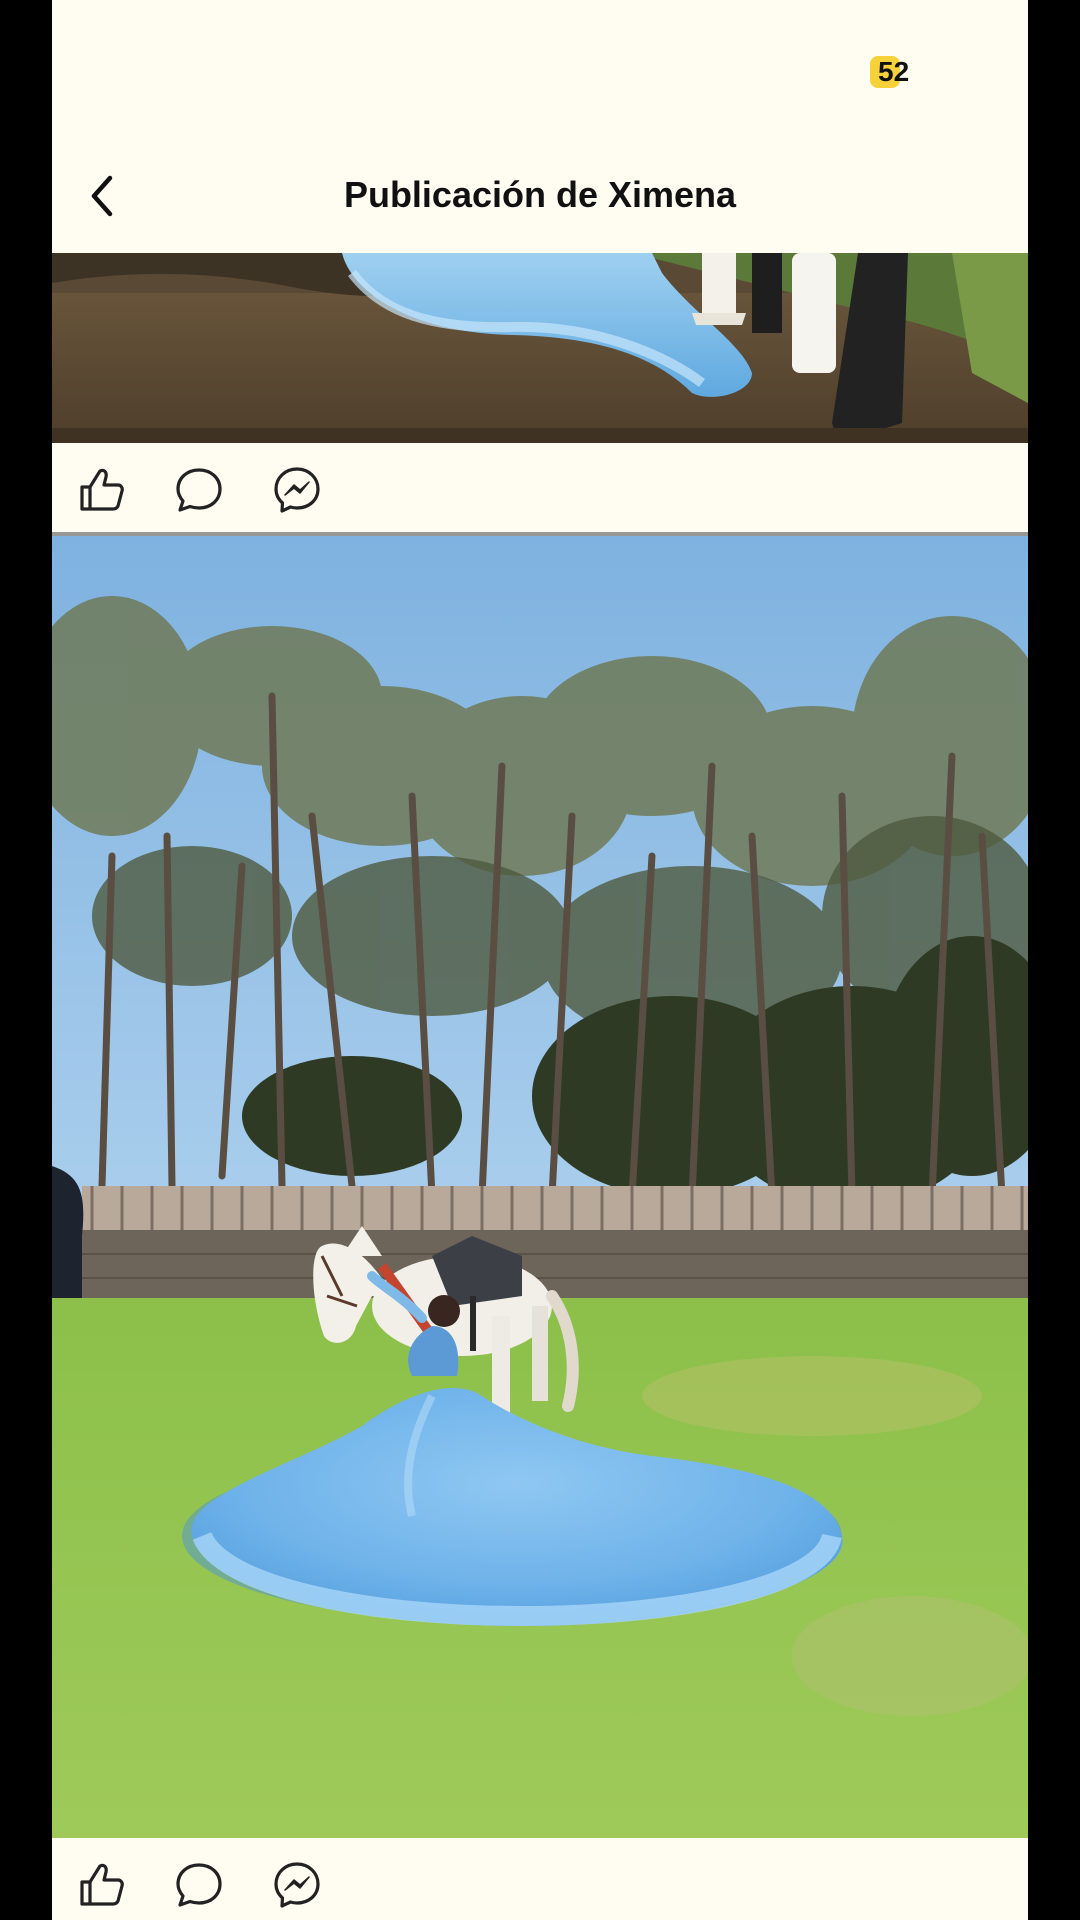 The image size is (1080, 1920). I want to click on battery-level: 52, so click(894, 71).